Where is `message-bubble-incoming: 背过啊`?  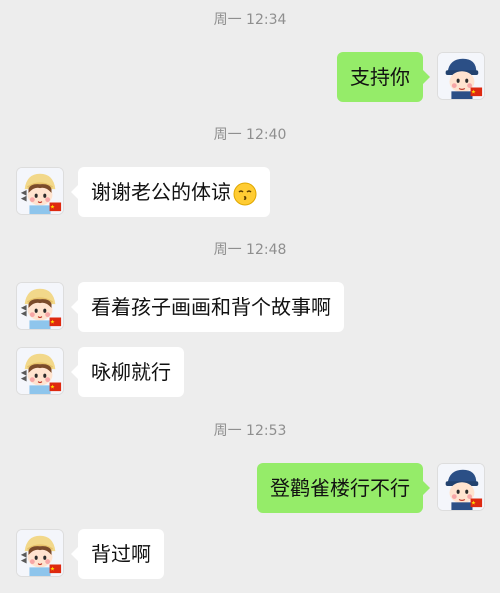
message-bubble-incoming: 背过啊 is located at coordinates (117, 554).